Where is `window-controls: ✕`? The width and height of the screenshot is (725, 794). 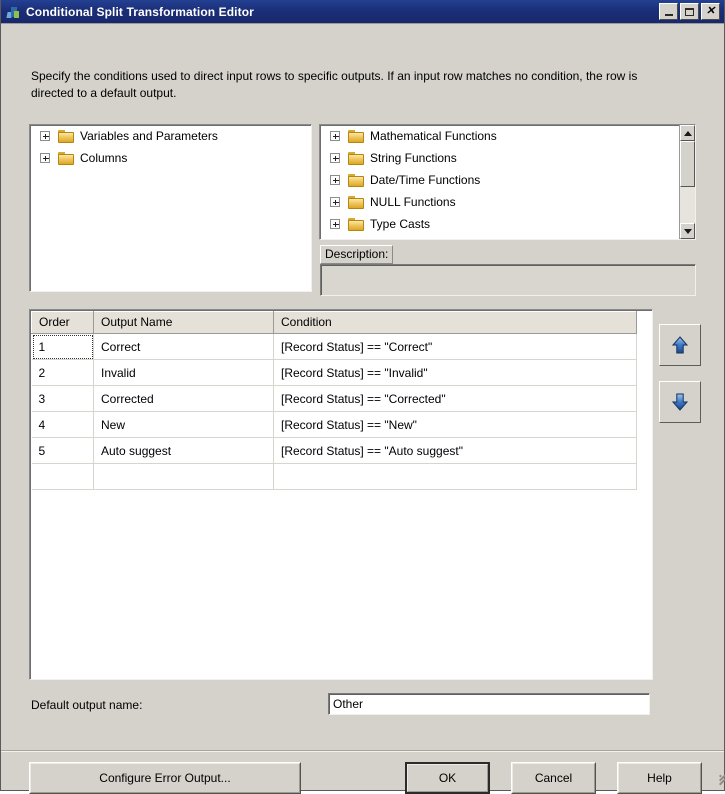 window-controls: ✕ is located at coordinates (689, 11).